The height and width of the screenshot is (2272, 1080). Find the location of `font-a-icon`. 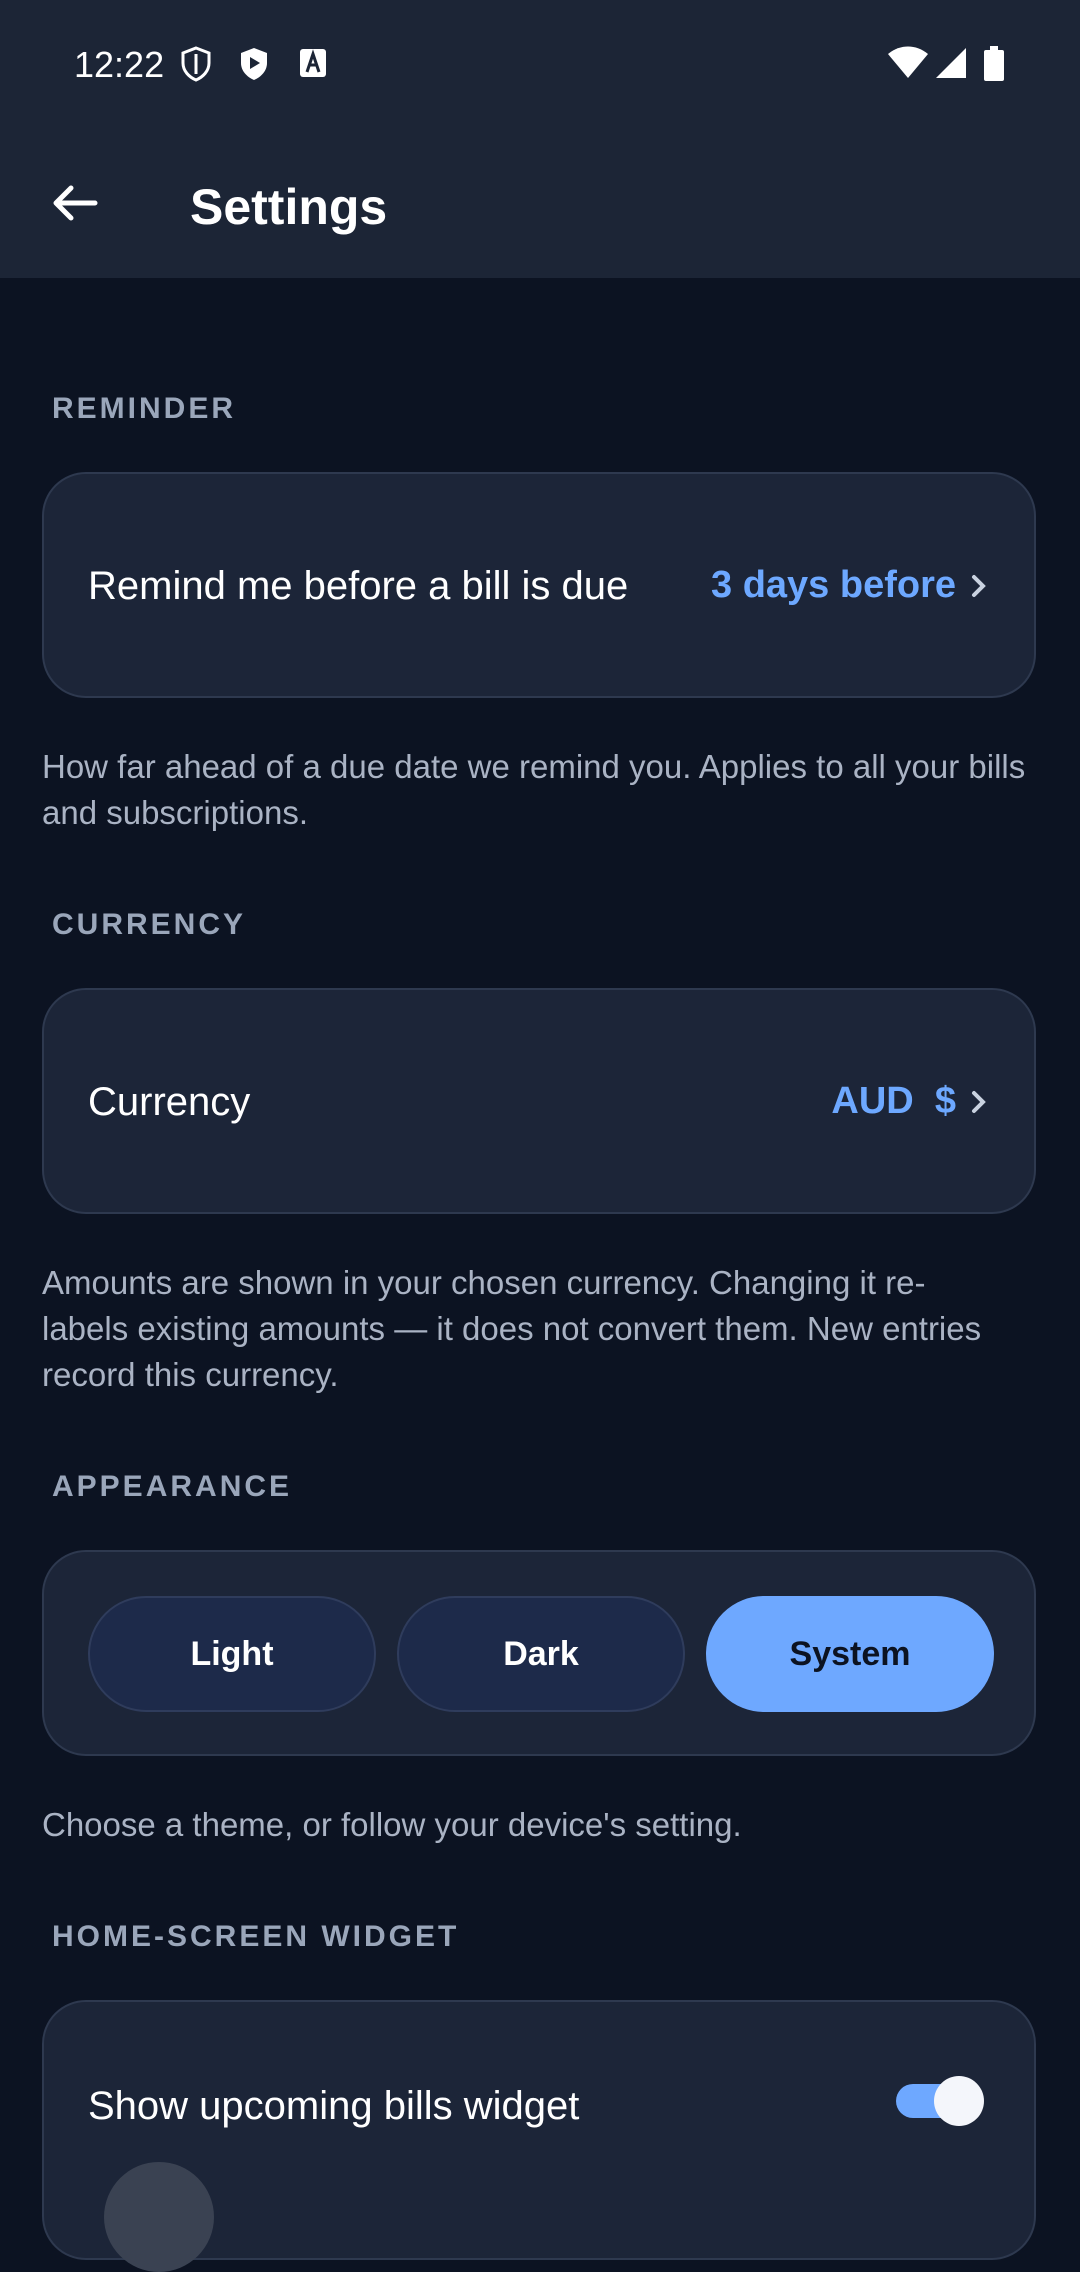

font-a-icon is located at coordinates (313, 63).